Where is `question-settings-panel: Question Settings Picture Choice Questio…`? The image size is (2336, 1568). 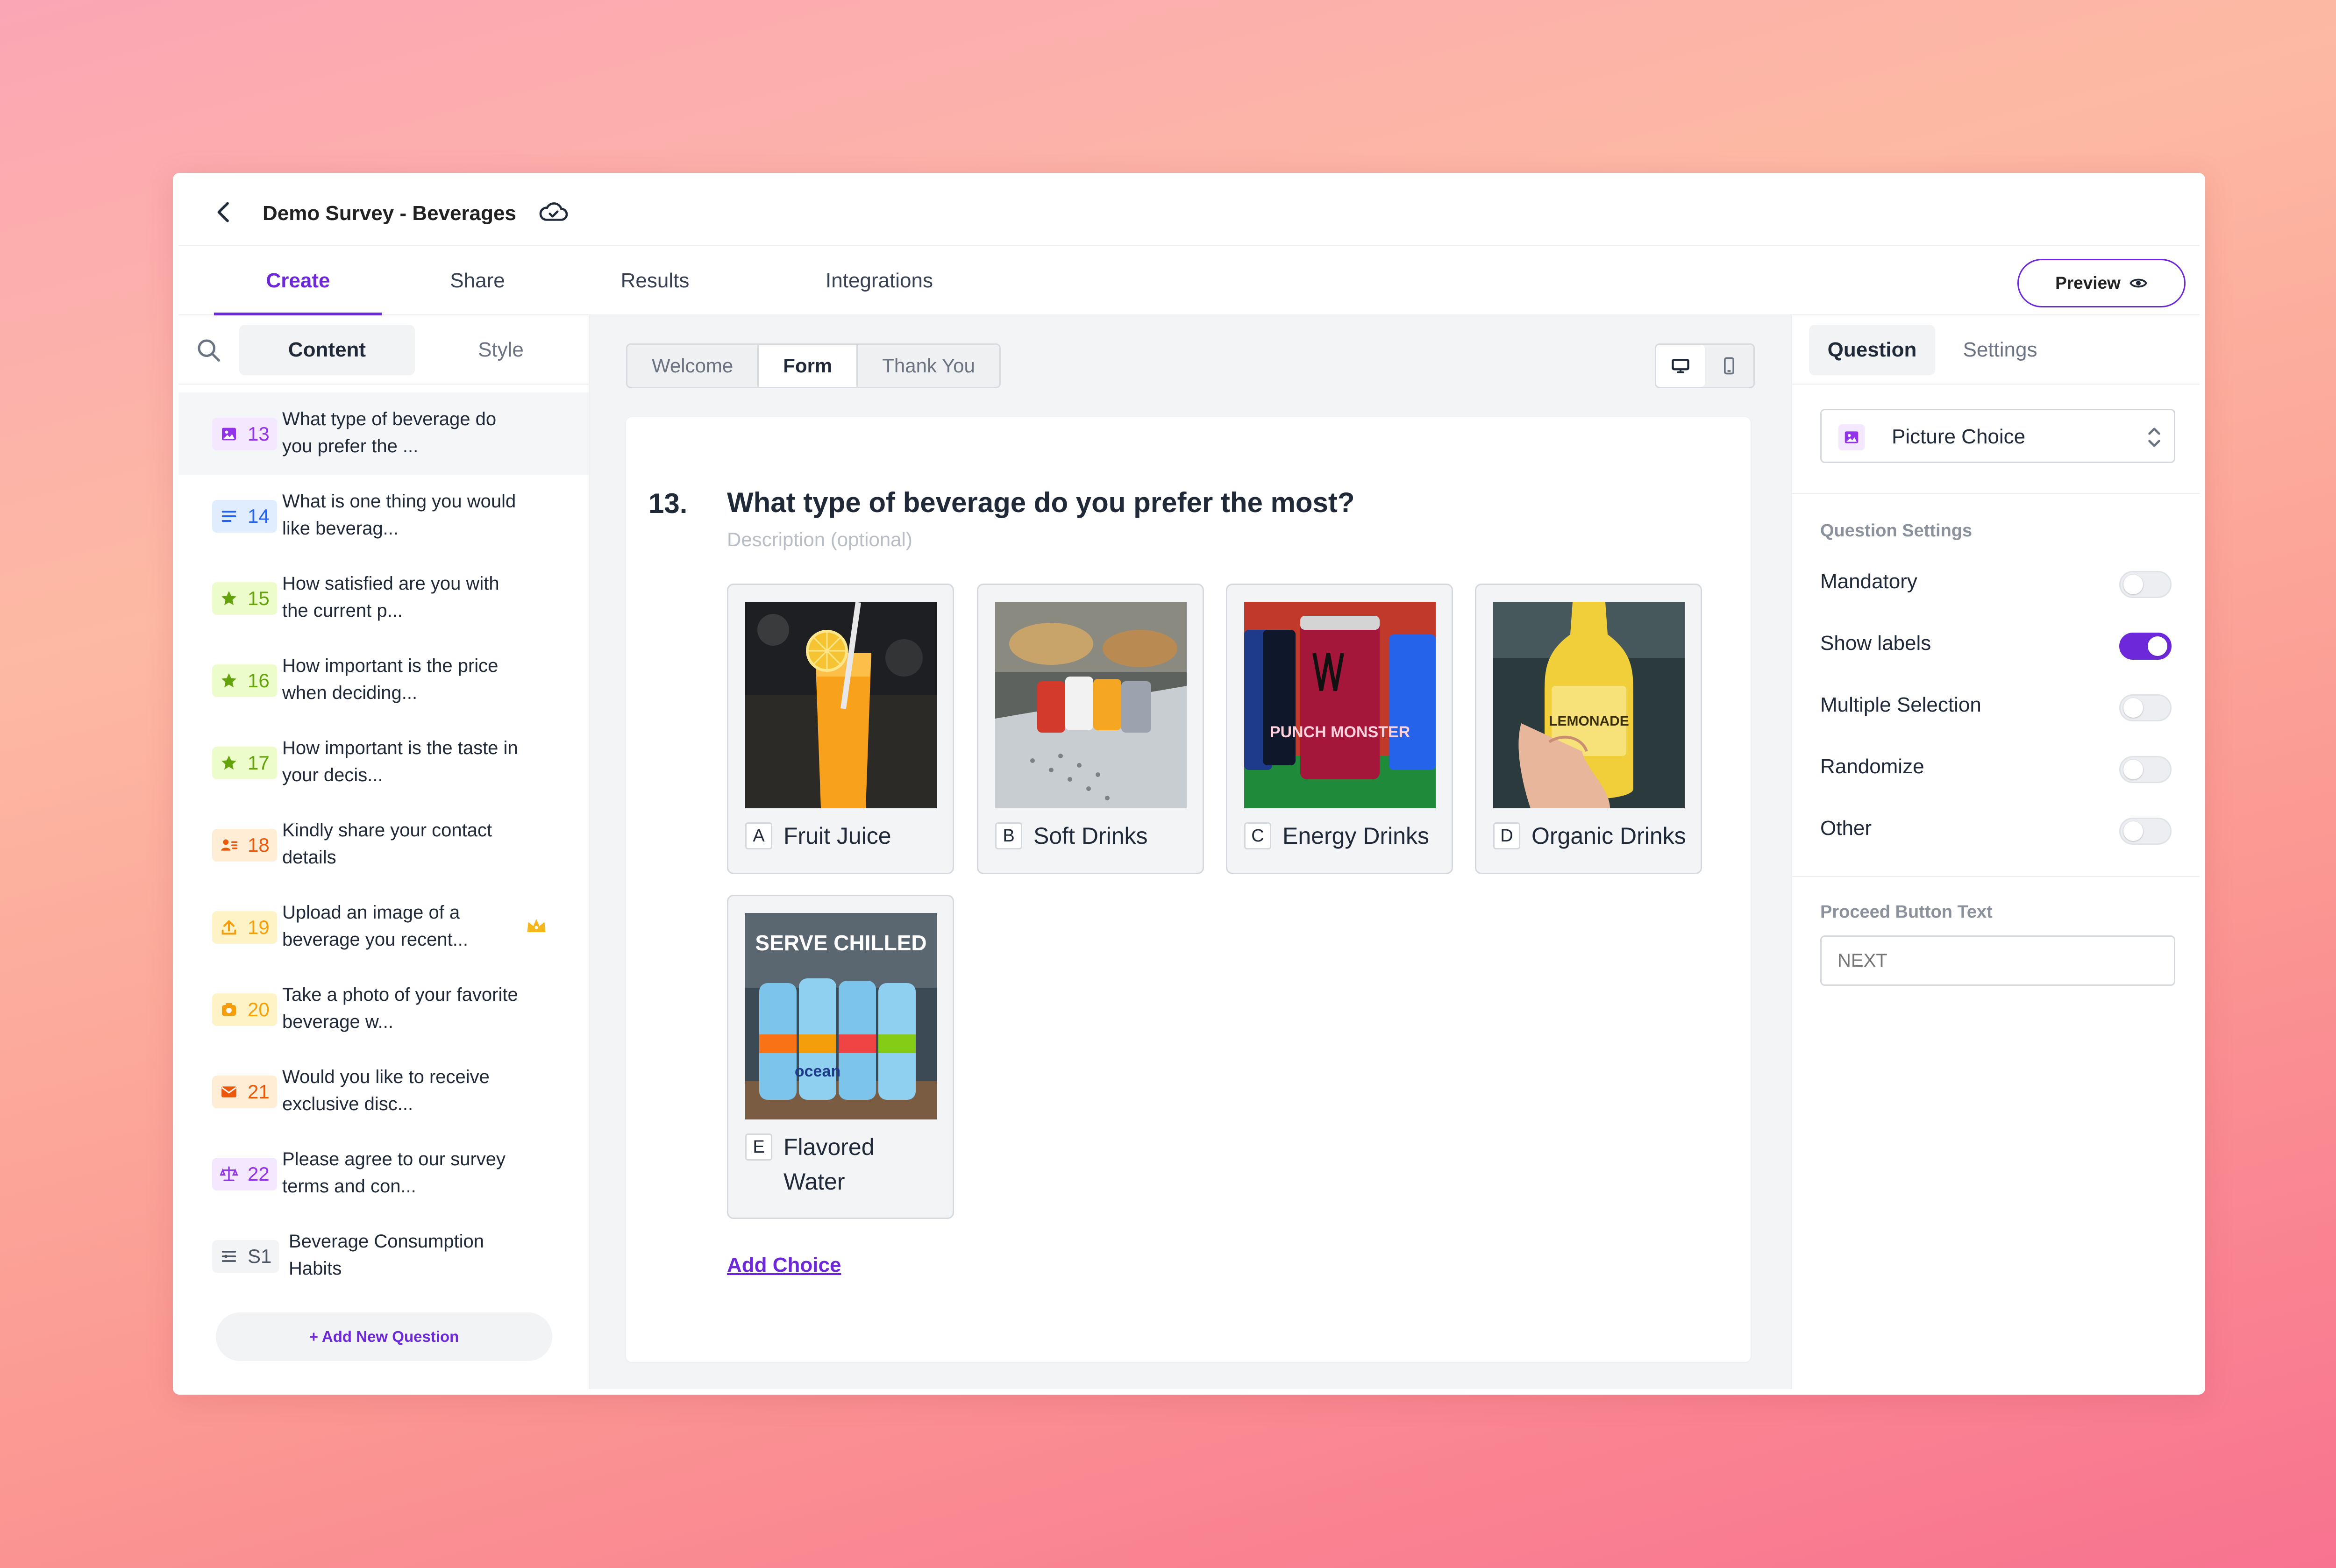
question-settings-panel: Question Settings Picture Choice Questio… is located at coordinates (1995, 852).